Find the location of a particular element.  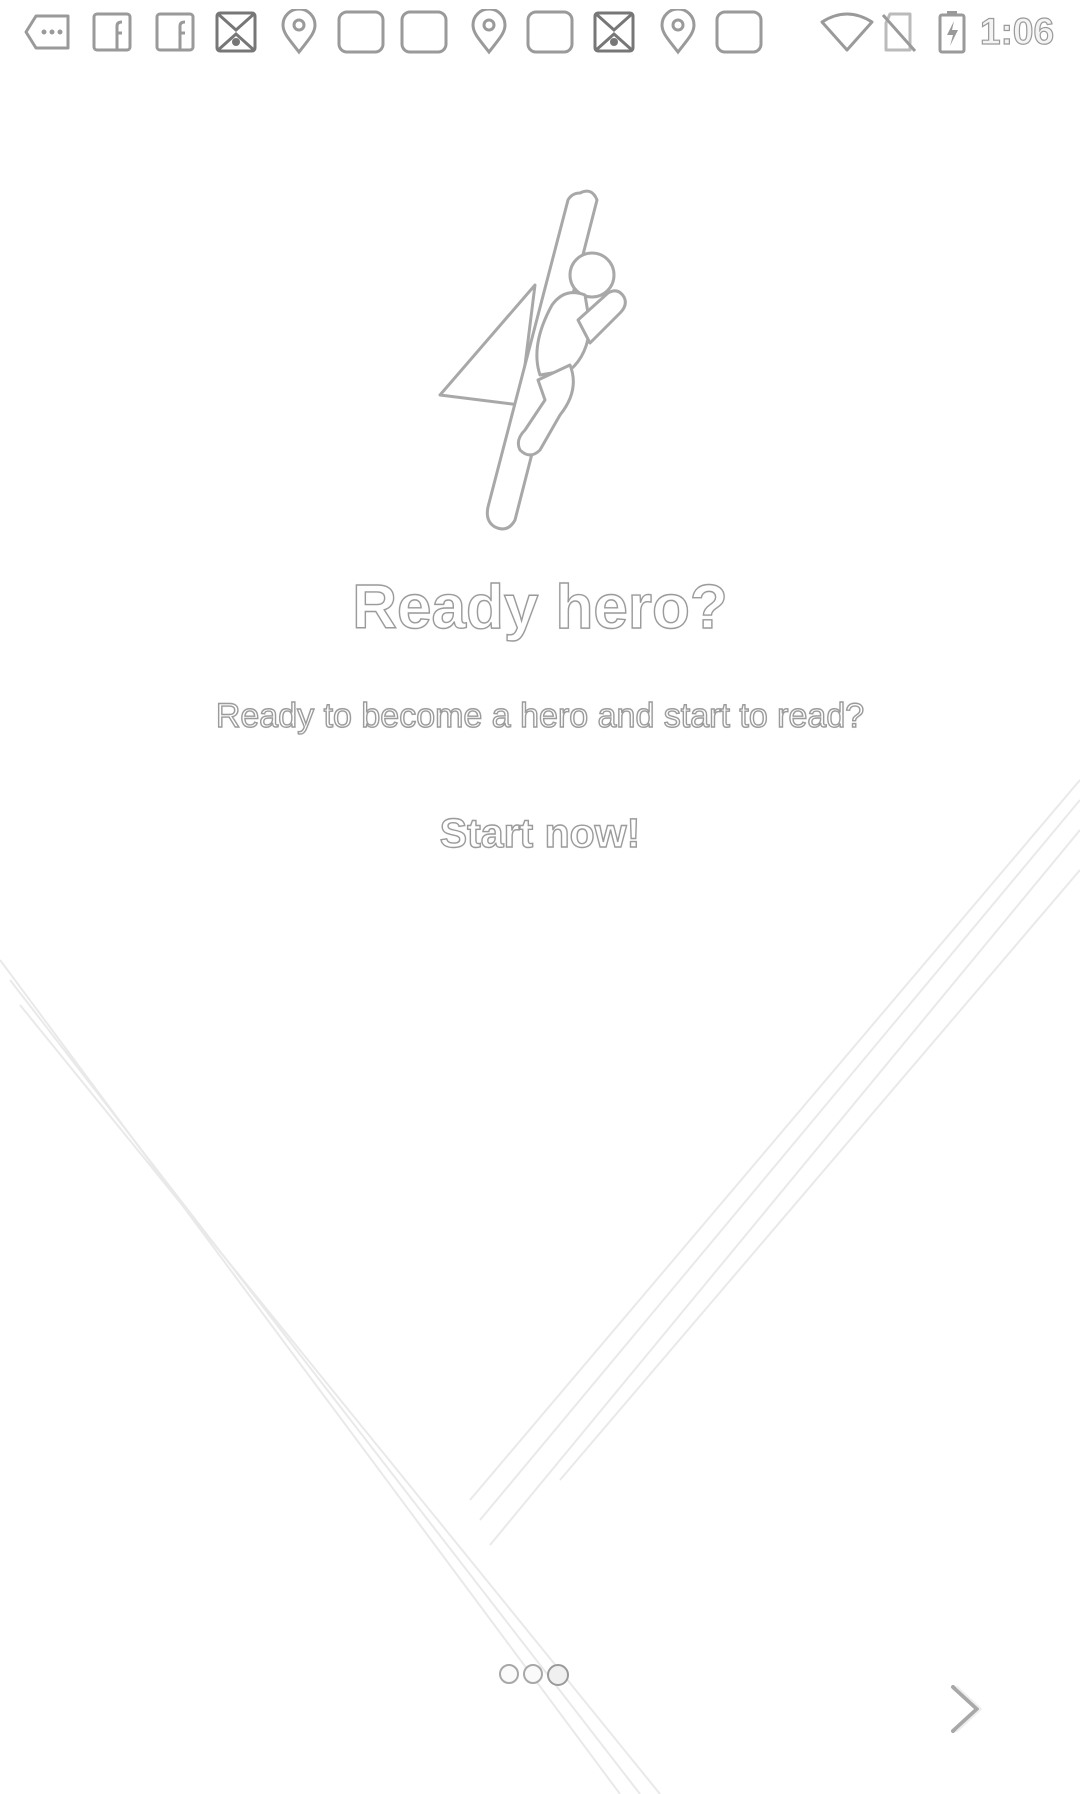

next-button is located at coordinates (965, 1710).